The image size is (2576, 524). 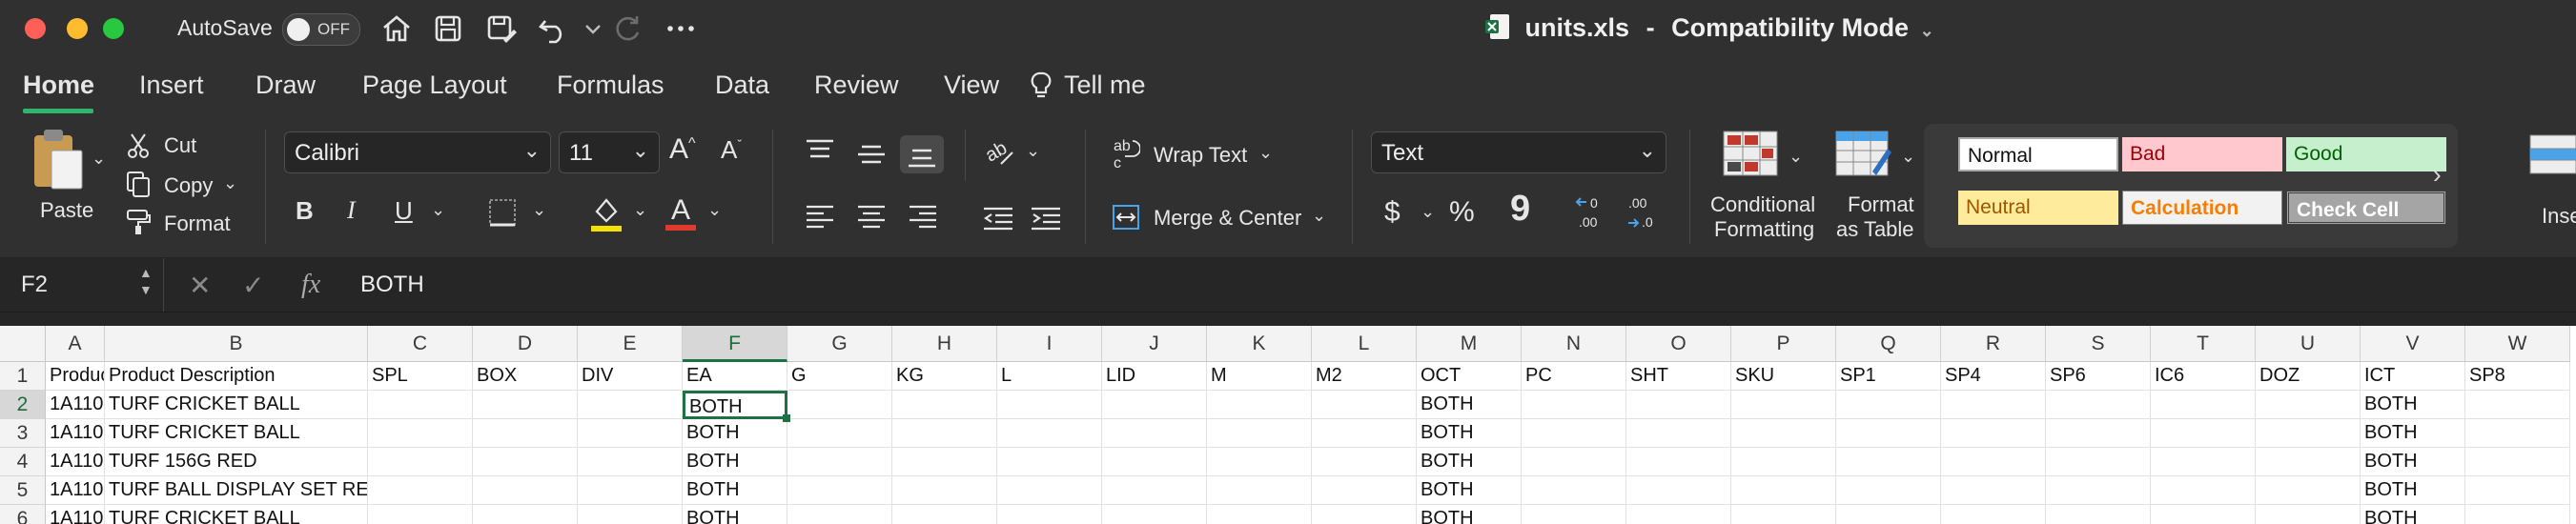 What do you see at coordinates (944, 490) in the screenshot?
I see `cell-h5` at bounding box center [944, 490].